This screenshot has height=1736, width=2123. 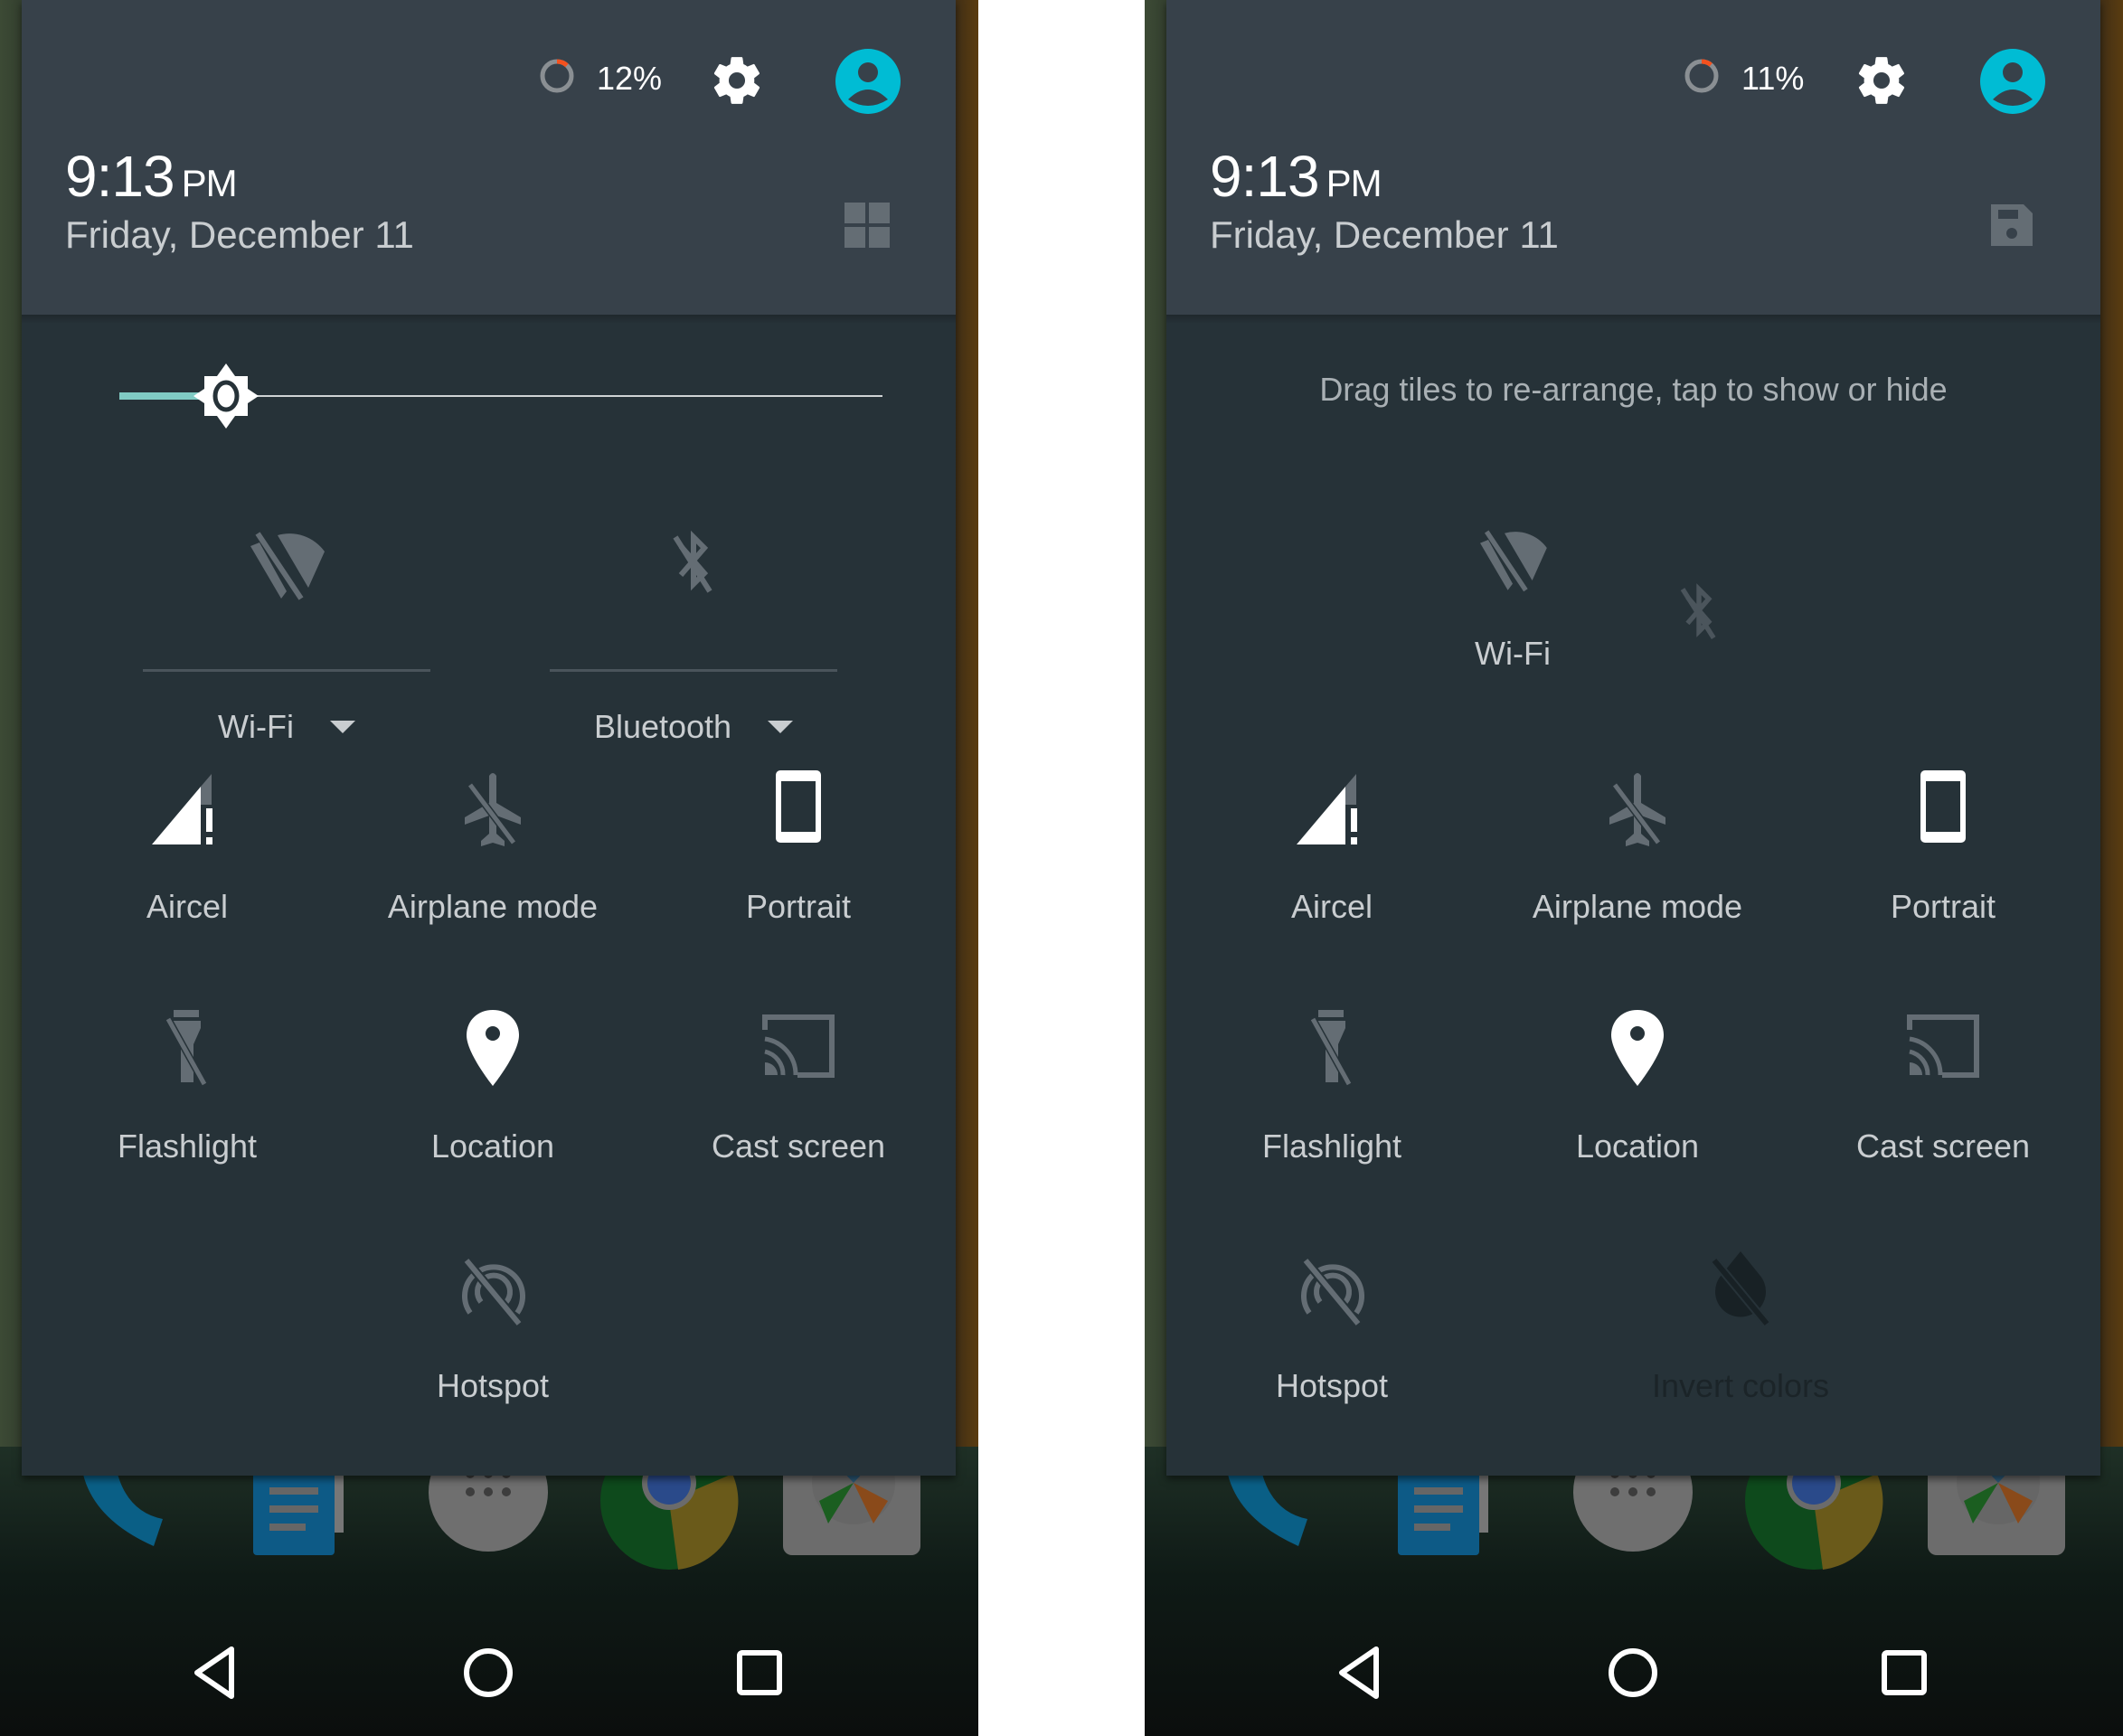 What do you see at coordinates (693, 560) in the screenshot?
I see `bluetooth-off-icon` at bounding box center [693, 560].